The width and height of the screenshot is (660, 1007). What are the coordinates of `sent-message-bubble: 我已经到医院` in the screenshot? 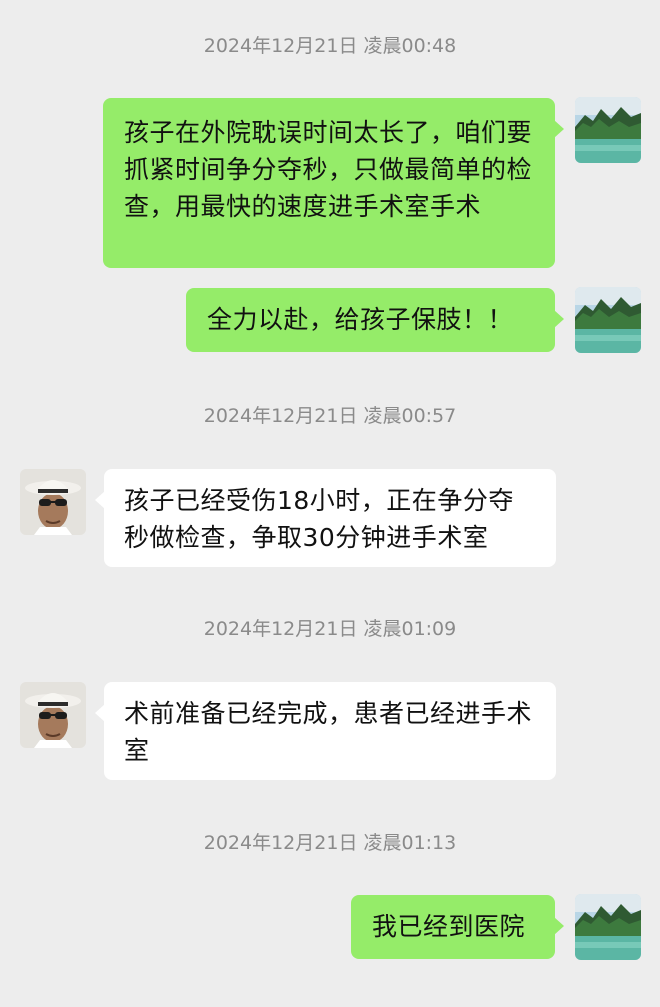 It's located at (457, 927).